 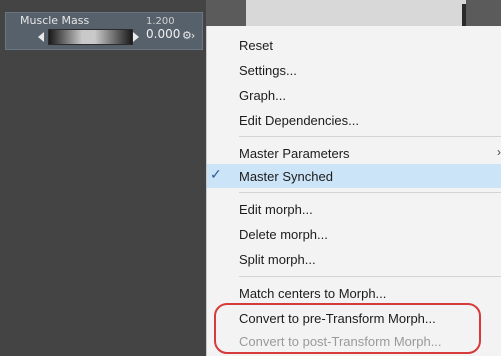 What do you see at coordinates (160, 21) in the screenshot?
I see `parameter-max-value: 1.200` at bounding box center [160, 21].